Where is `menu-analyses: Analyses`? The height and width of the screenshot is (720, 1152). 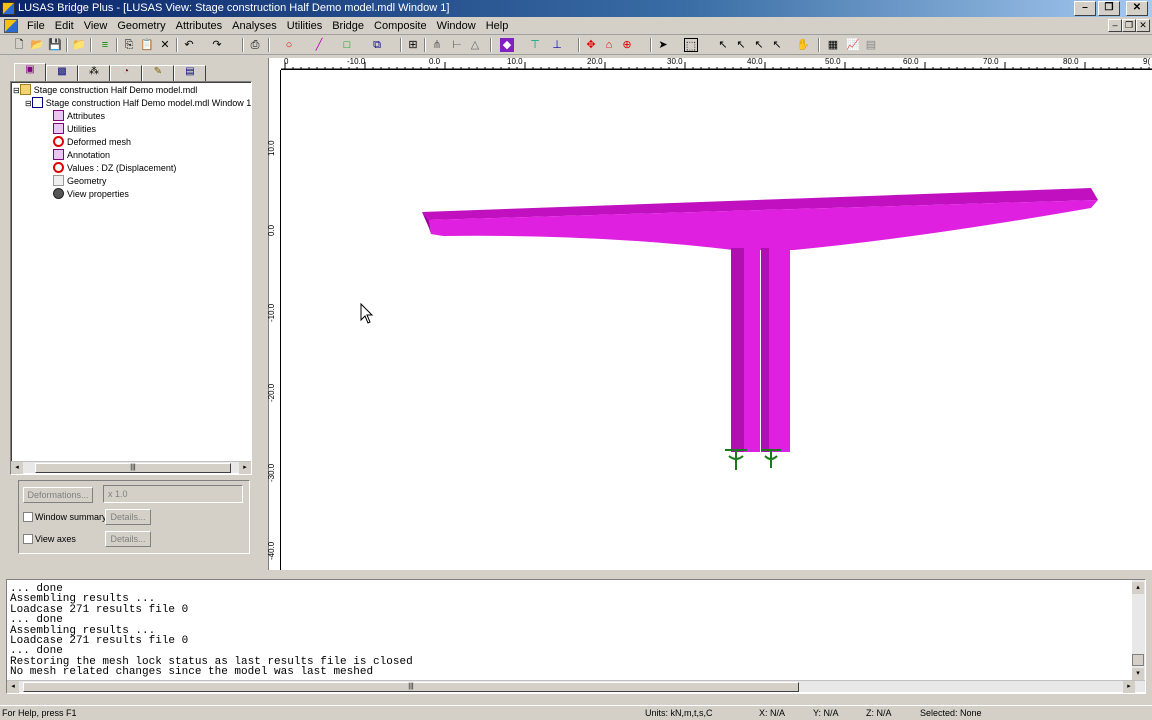 menu-analyses: Analyses is located at coordinates (254, 26).